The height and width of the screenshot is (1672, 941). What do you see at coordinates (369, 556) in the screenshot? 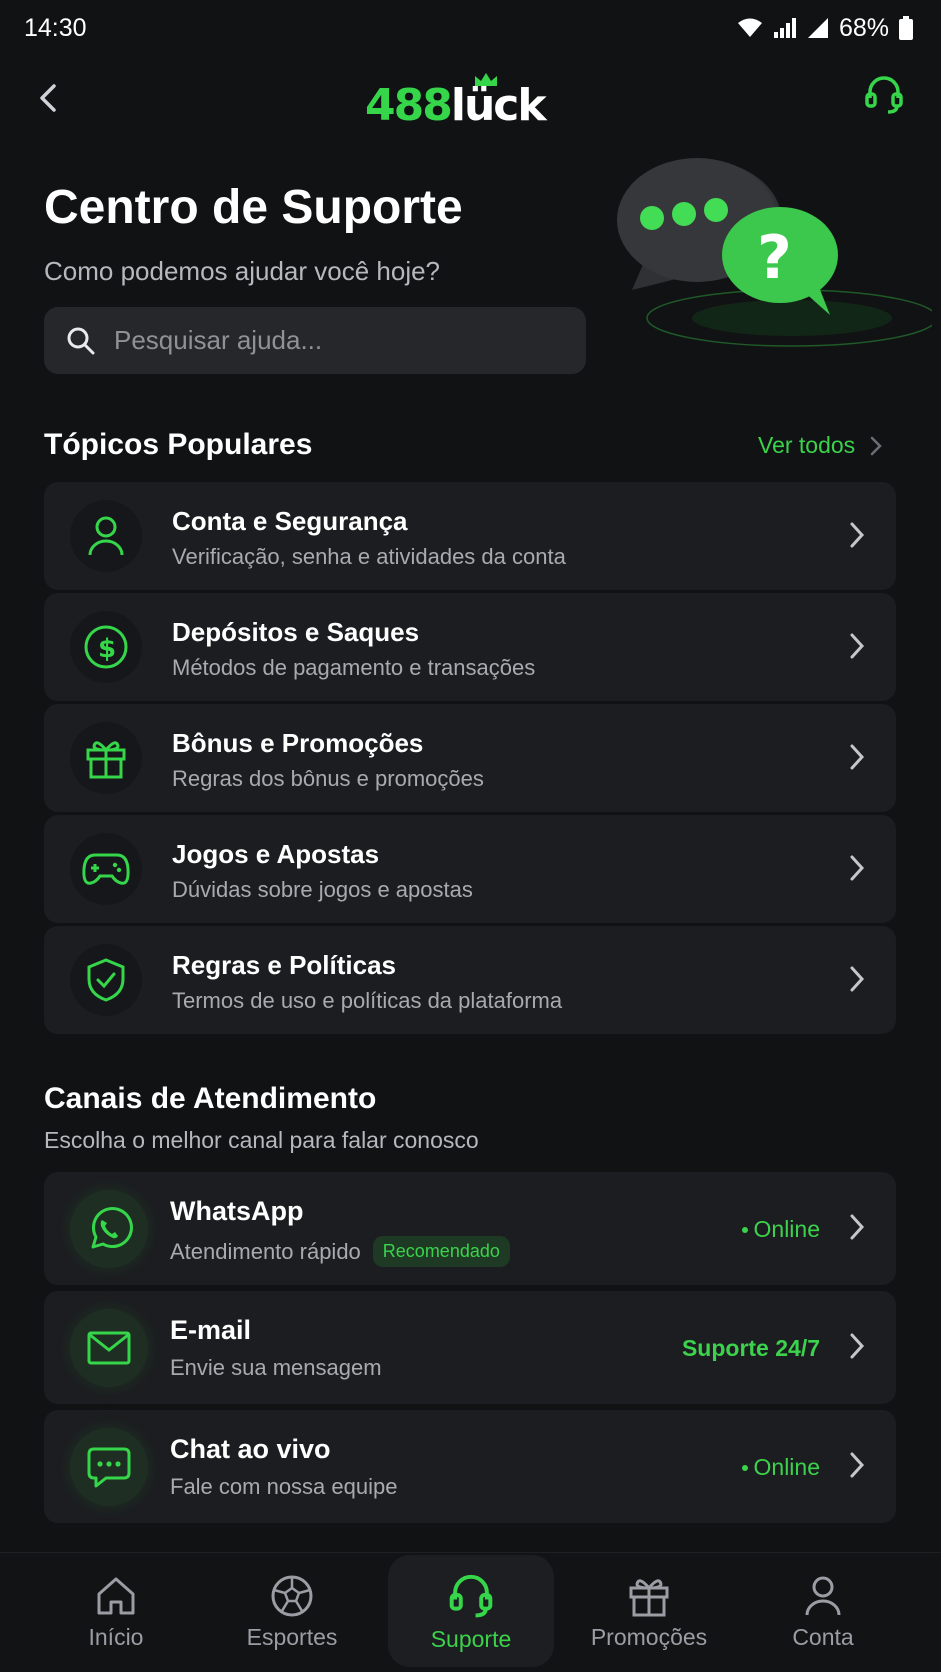
I see `topic-subtitle: Verificação, senha e atividades da conta` at bounding box center [369, 556].